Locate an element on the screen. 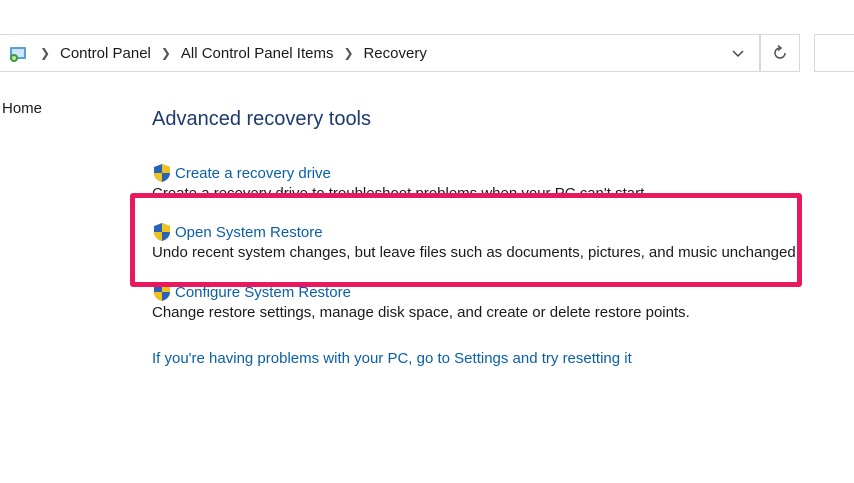 The height and width of the screenshot is (483, 854). refresh-icon is located at coordinates (780, 52).